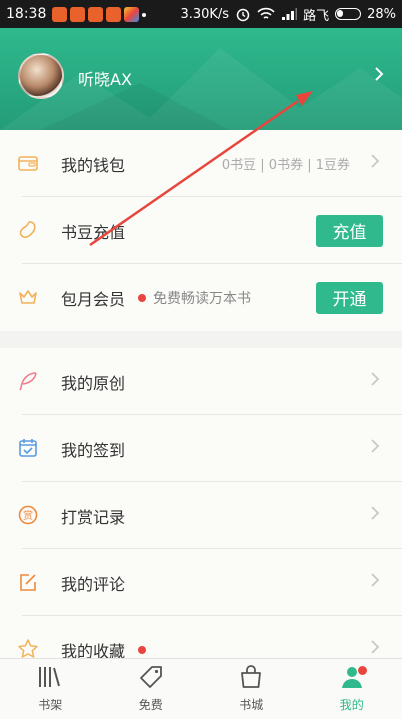 Image resolution: width=402 pixels, height=719 pixels. Describe the element at coordinates (201, 448) in the screenshot. I see `menu-item-checkin: 我的签到` at that location.